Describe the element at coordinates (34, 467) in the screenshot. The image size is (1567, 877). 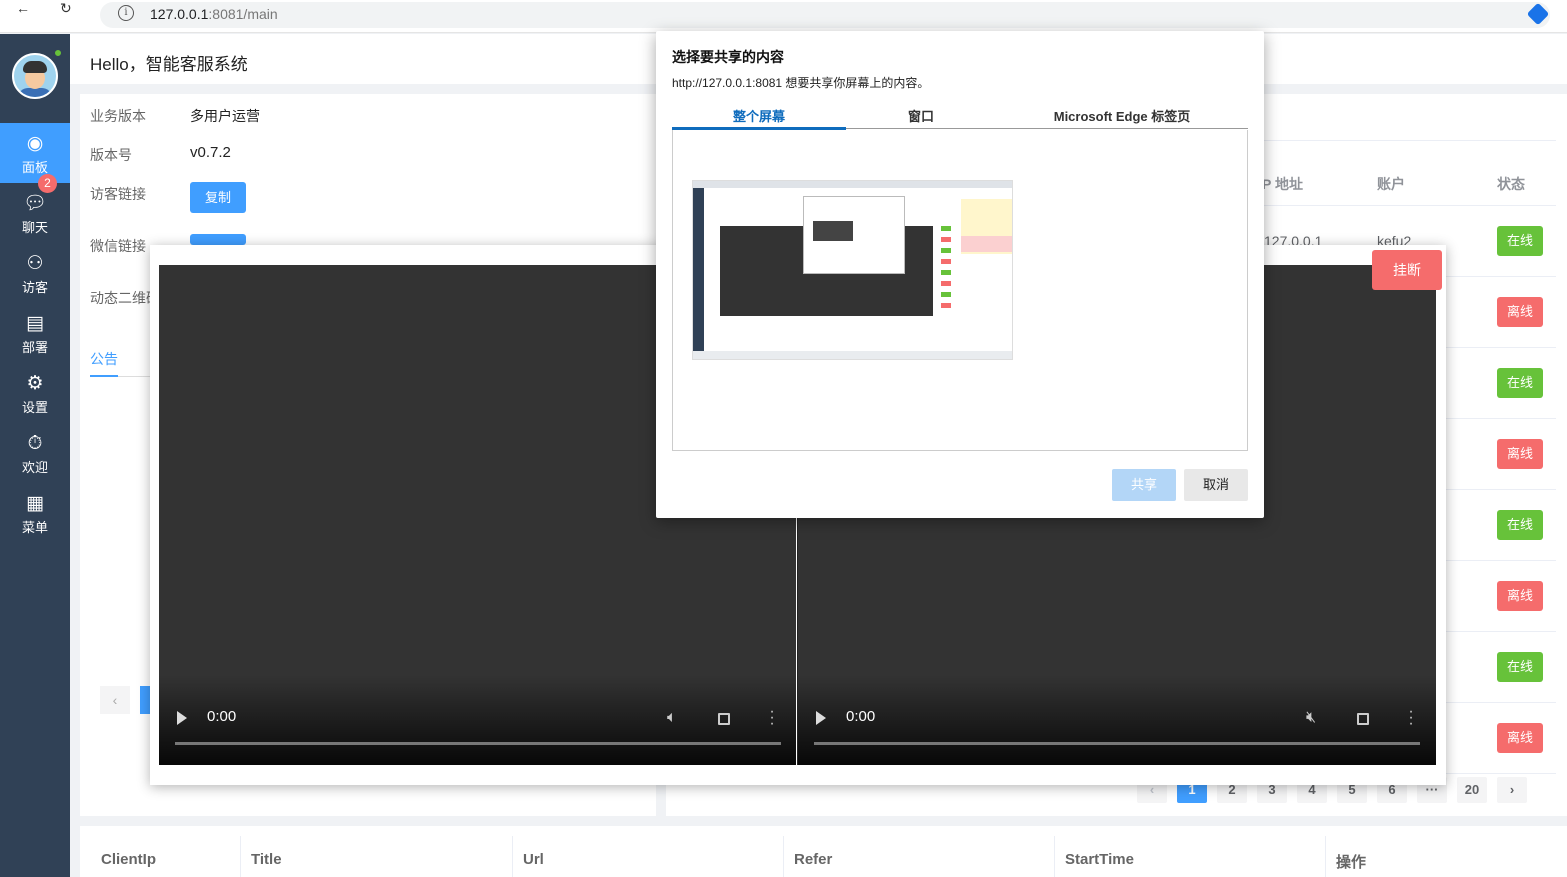
I see `sidebar-item-label: 欢迎` at that location.